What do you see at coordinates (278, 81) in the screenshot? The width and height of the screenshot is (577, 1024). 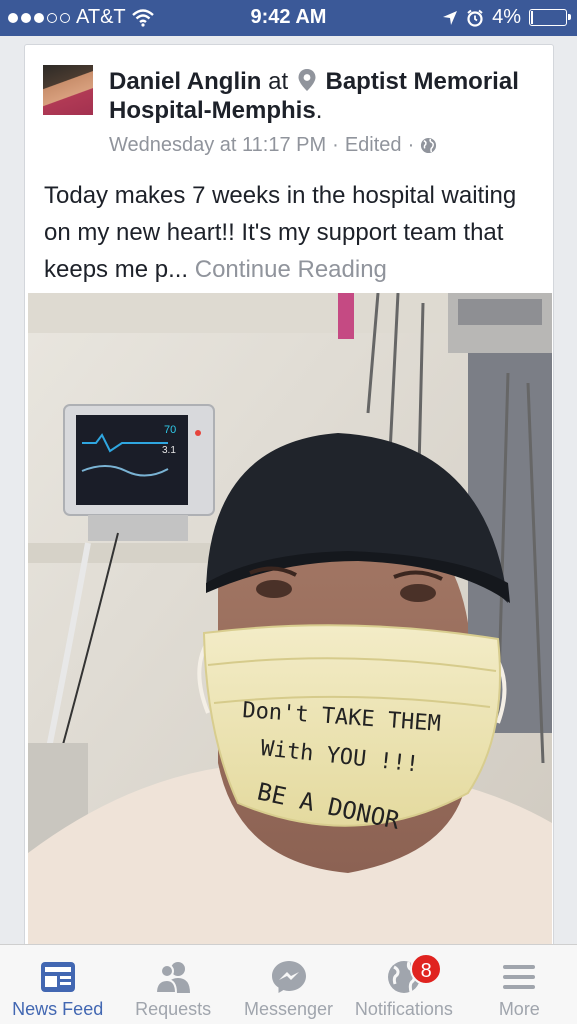 I see `at-word: at` at bounding box center [278, 81].